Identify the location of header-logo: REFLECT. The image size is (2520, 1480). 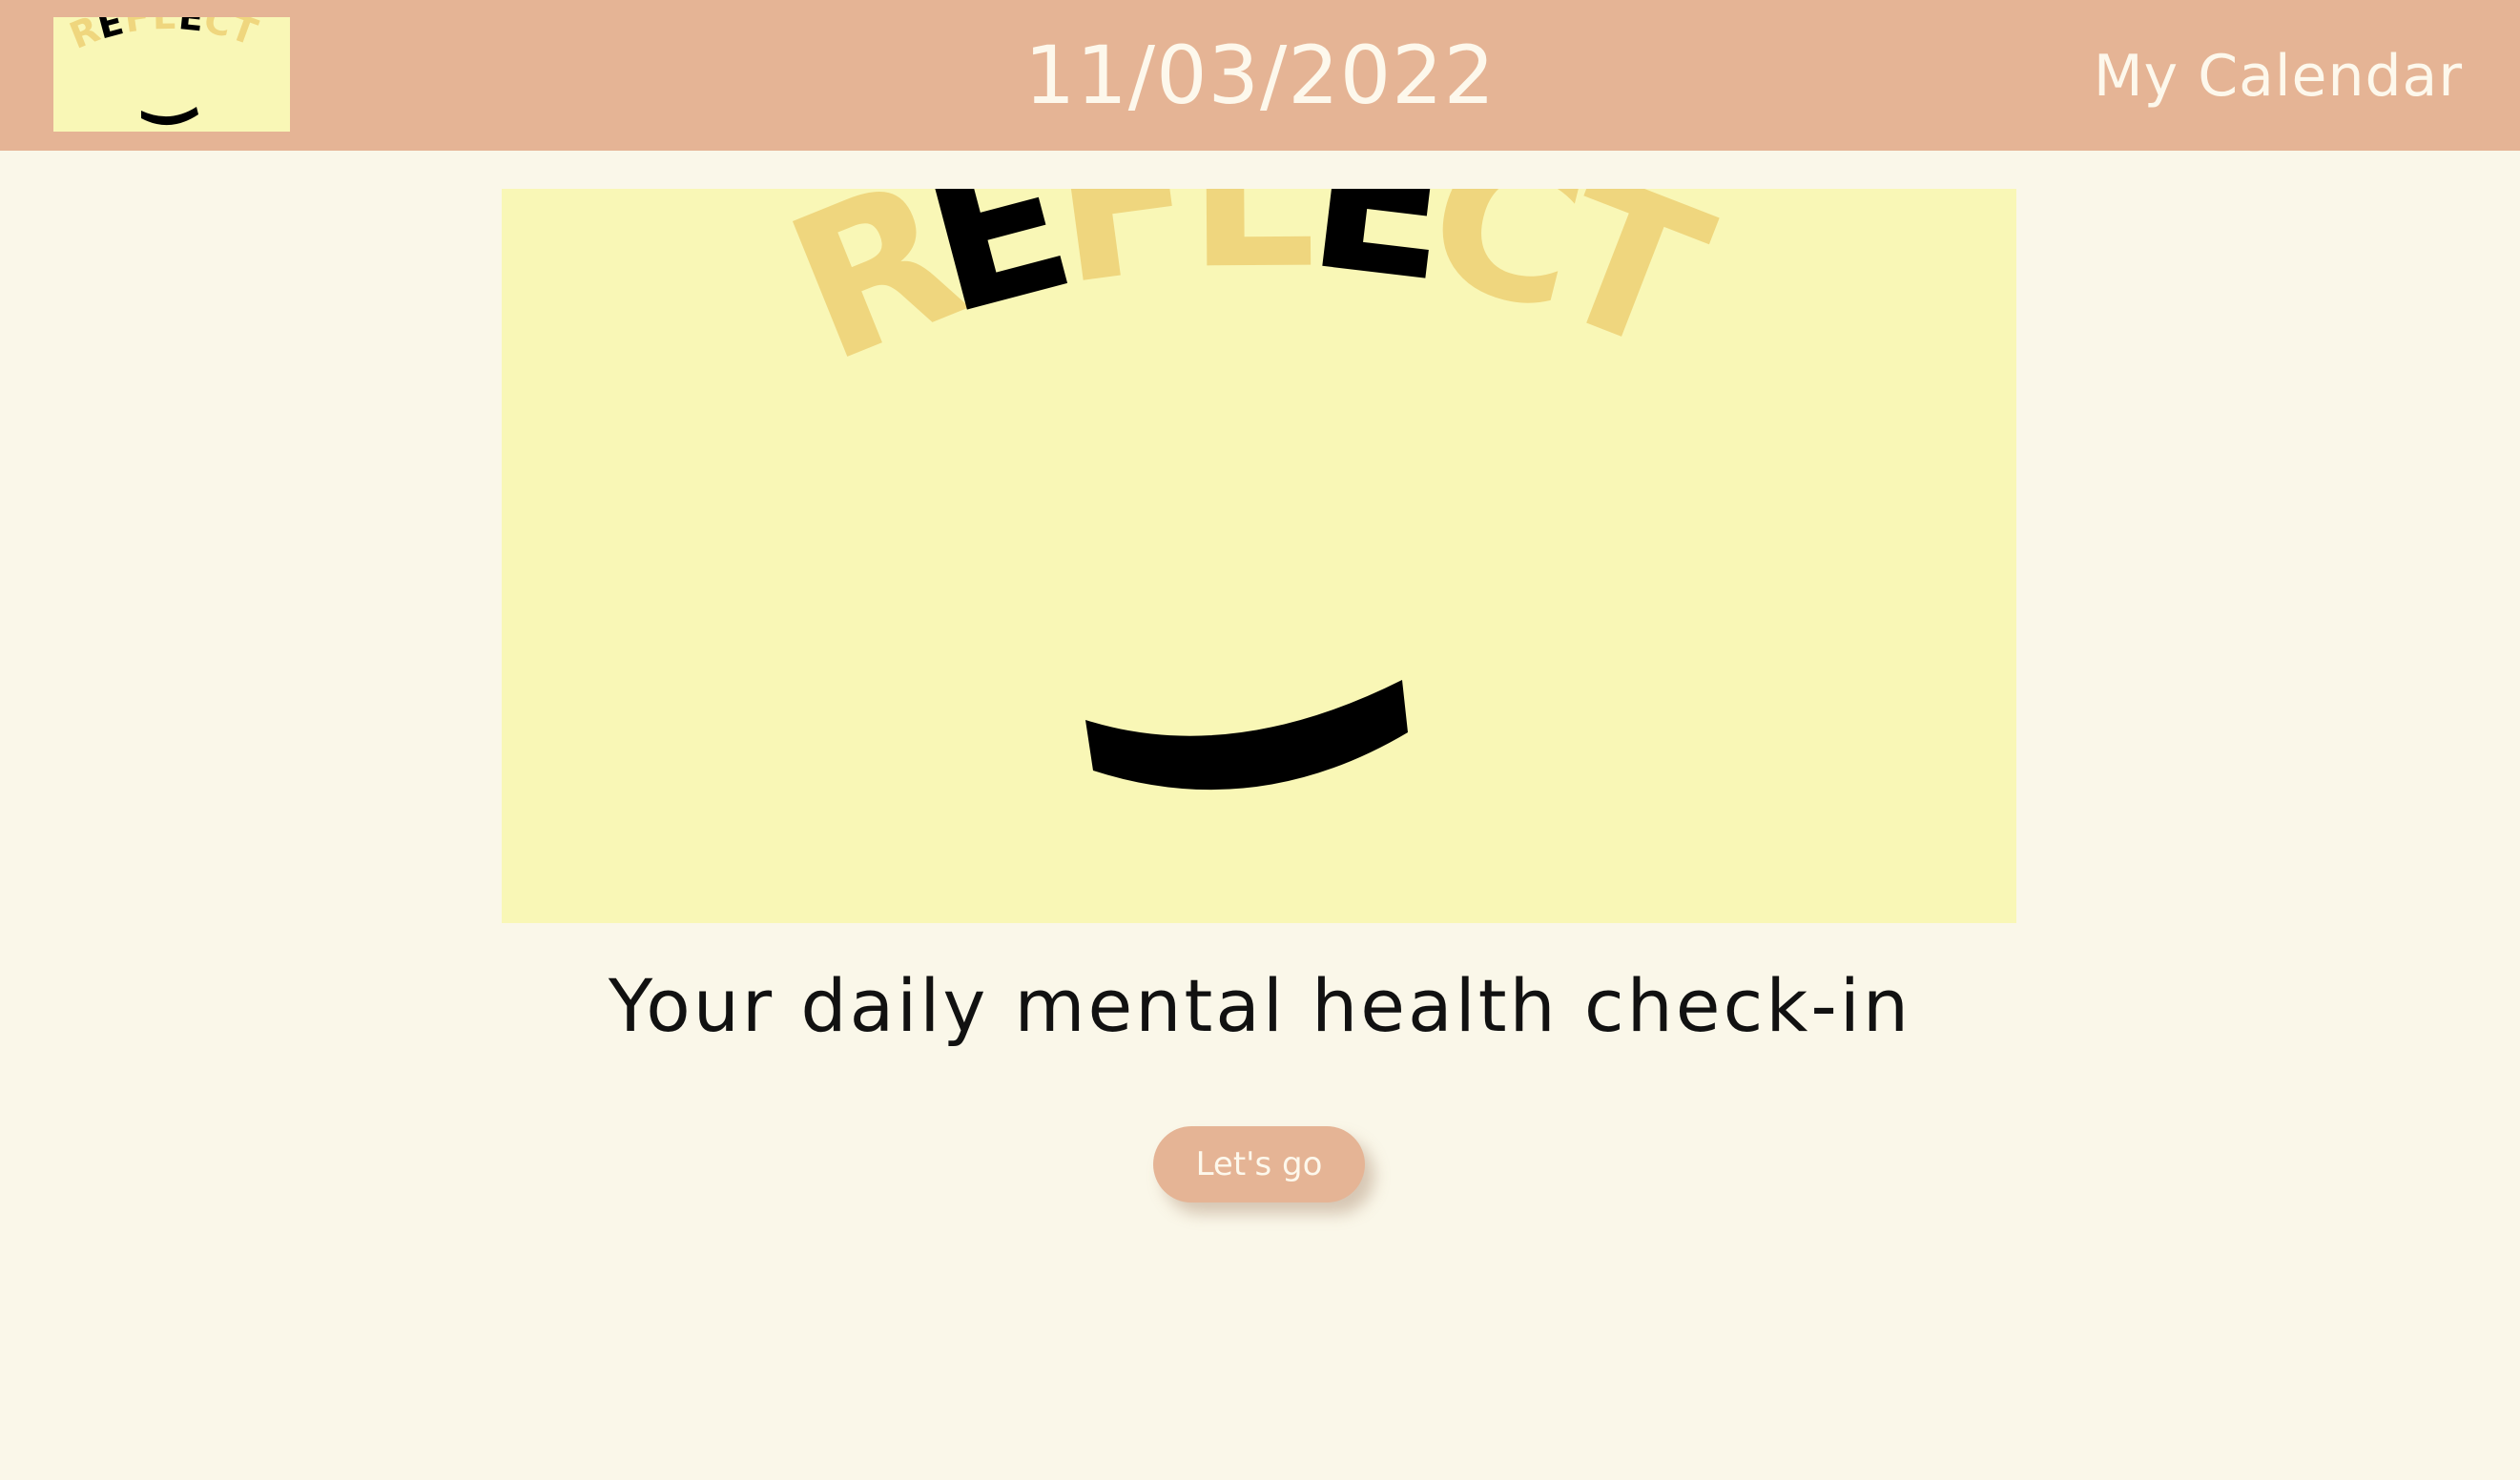
(171, 74).